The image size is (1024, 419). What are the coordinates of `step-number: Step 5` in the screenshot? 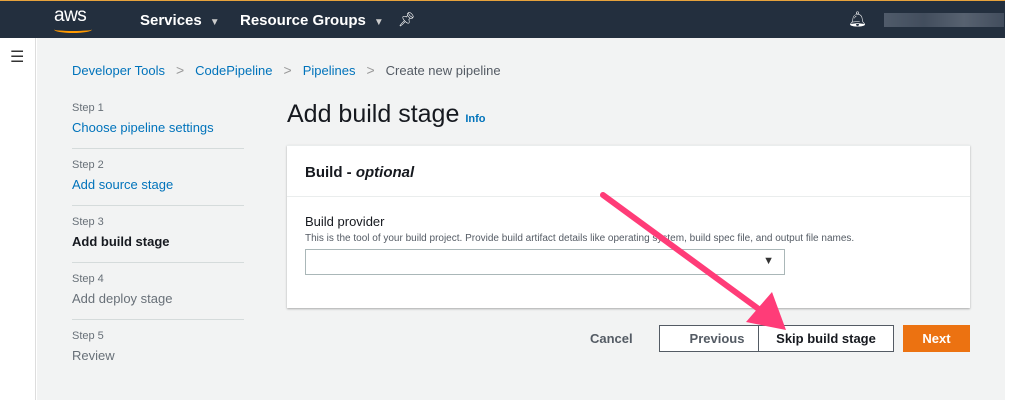 It's located at (88, 336).